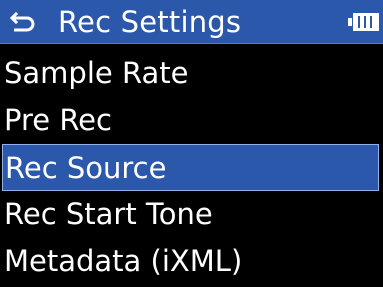  I want to click on page-title: Rec Settings, so click(150, 22).